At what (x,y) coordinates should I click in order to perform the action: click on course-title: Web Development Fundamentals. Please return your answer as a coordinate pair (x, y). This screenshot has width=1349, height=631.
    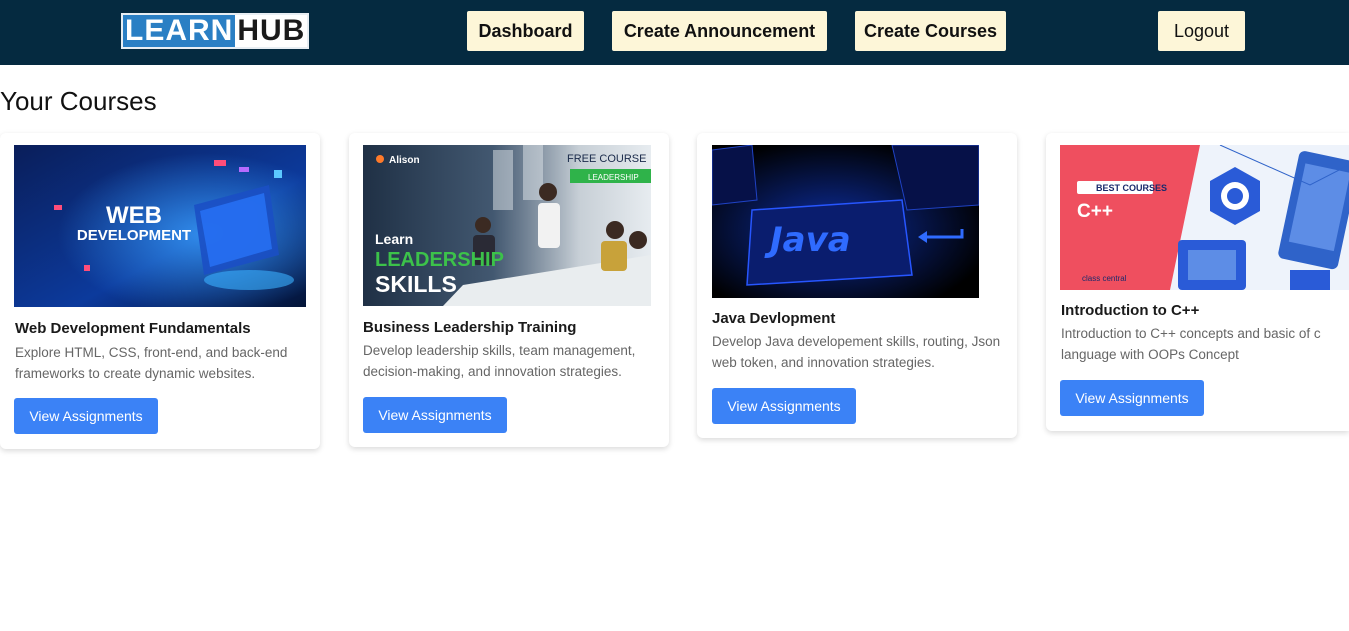
    Looking at the image, I should click on (133, 328).